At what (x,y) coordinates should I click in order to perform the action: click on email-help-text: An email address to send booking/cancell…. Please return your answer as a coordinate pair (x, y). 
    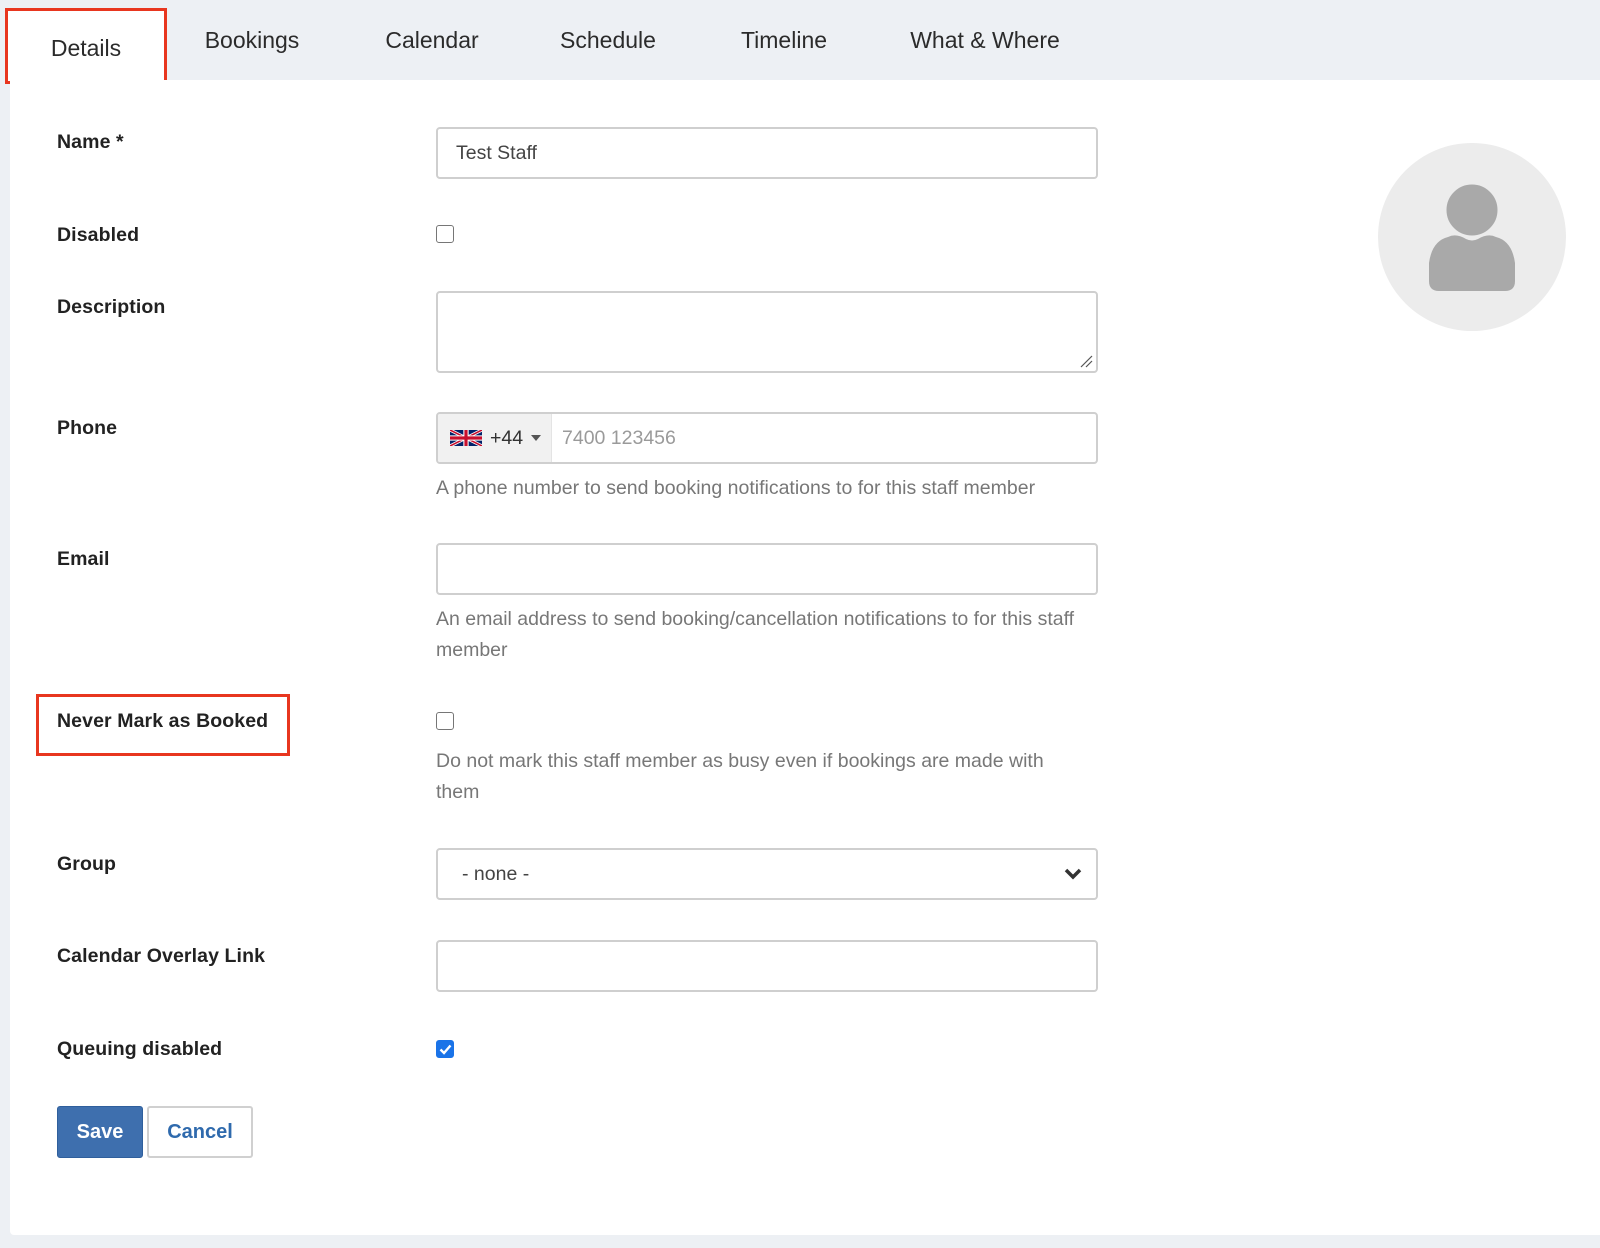
    Looking at the image, I should click on (755, 634).